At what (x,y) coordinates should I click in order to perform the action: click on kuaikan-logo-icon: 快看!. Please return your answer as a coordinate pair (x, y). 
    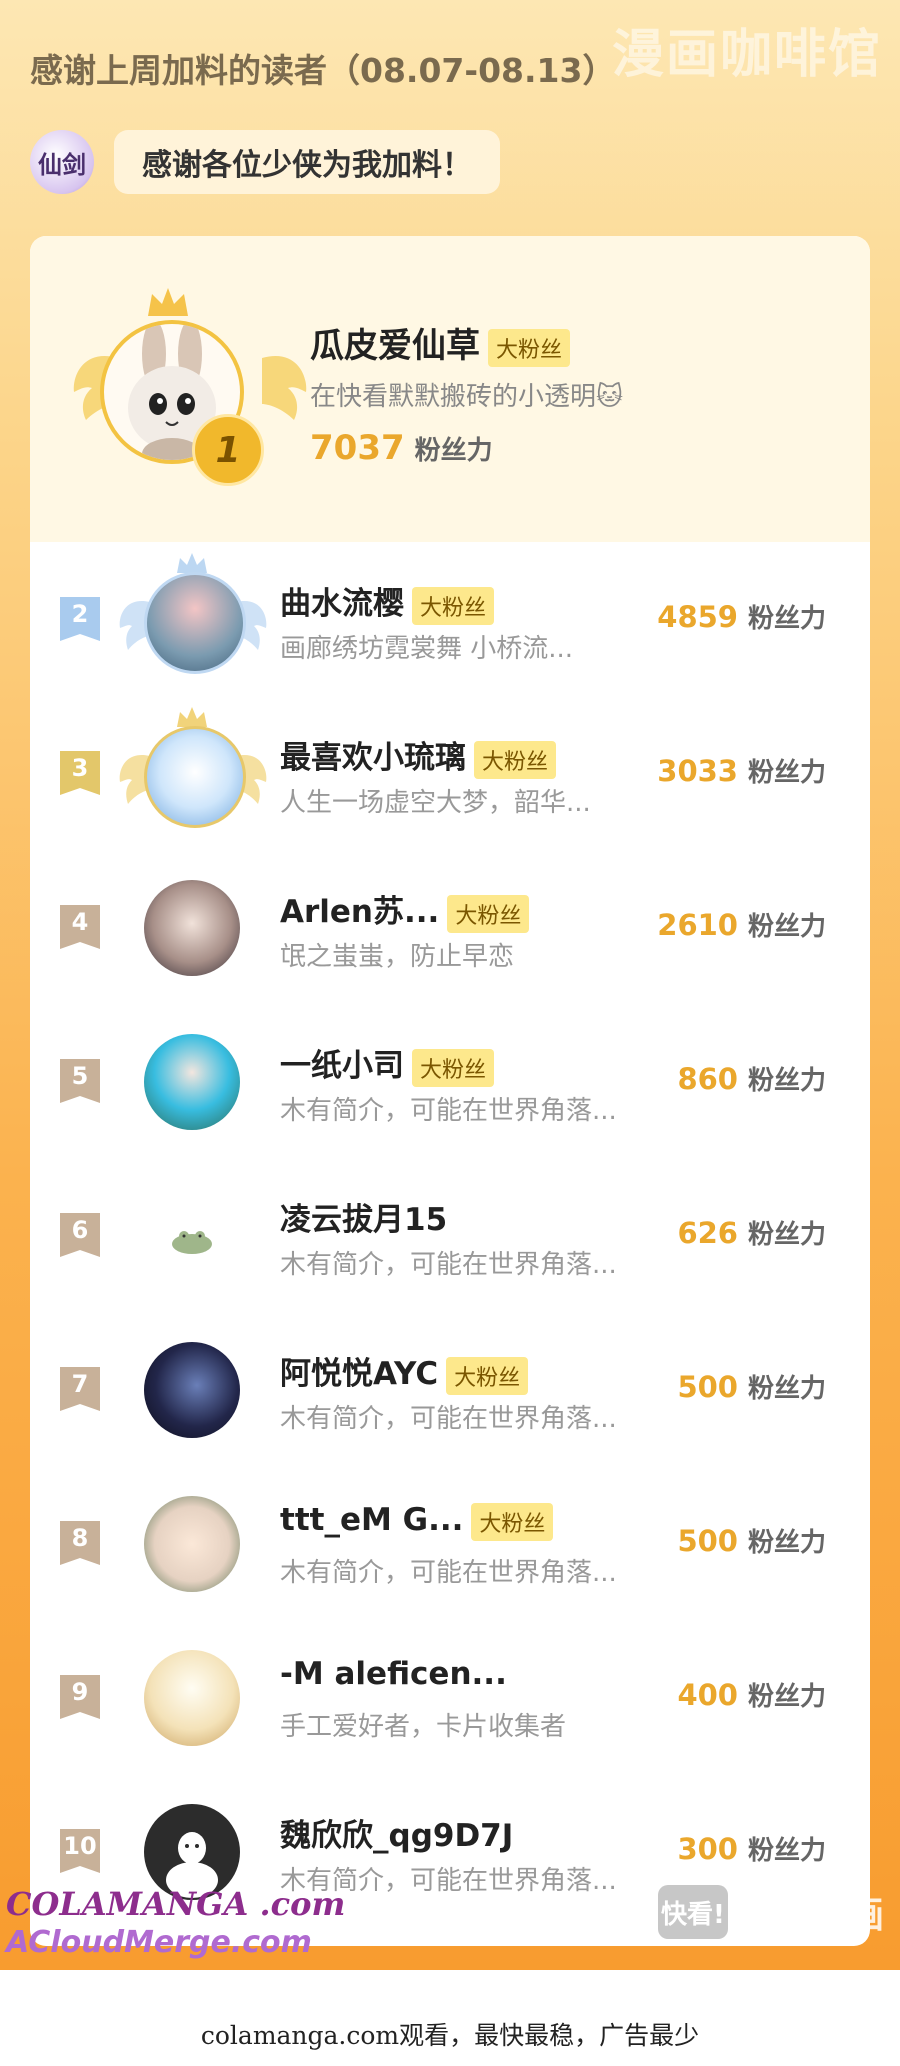
    Looking at the image, I should click on (692, 1912).